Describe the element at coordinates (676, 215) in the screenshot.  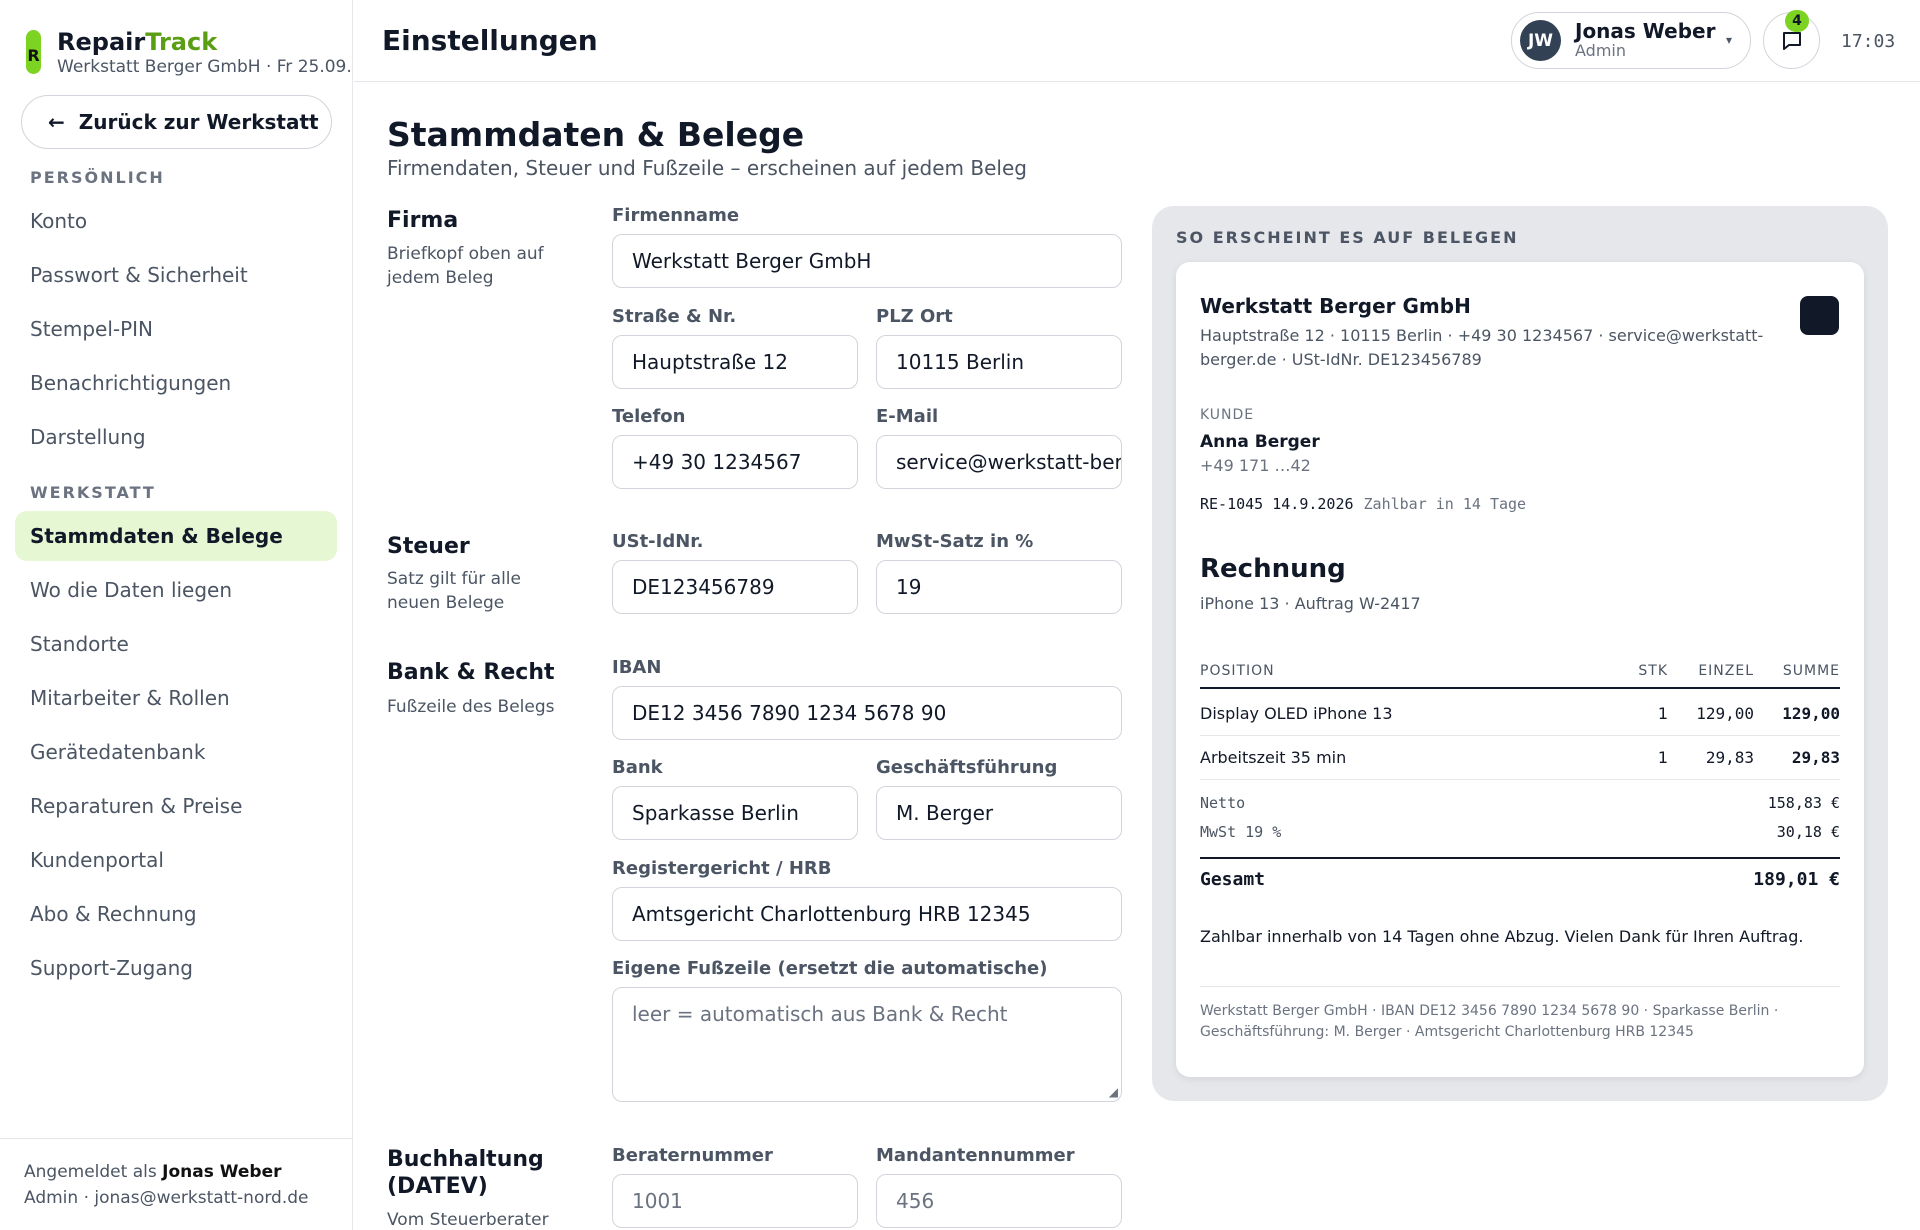
I see `firmenname-label: Firmenname` at that location.